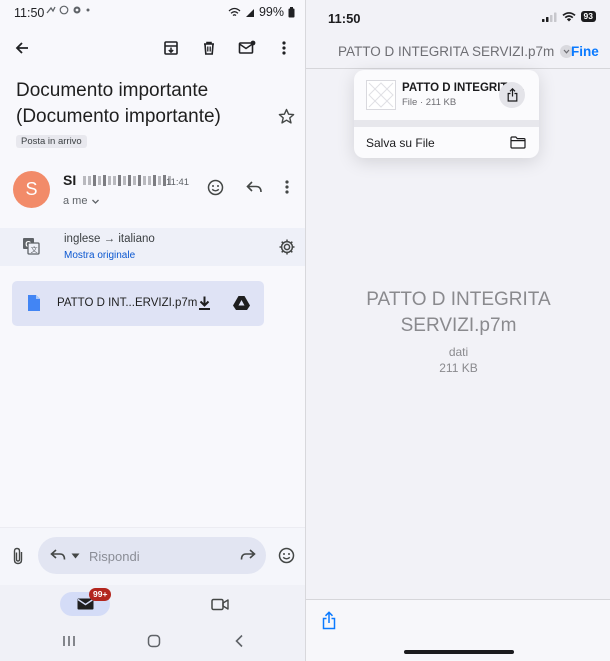 The height and width of the screenshot is (661, 610). Describe the element at coordinates (109, 239) in the screenshot. I see `translation-languages: inglese → italiano` at that location.